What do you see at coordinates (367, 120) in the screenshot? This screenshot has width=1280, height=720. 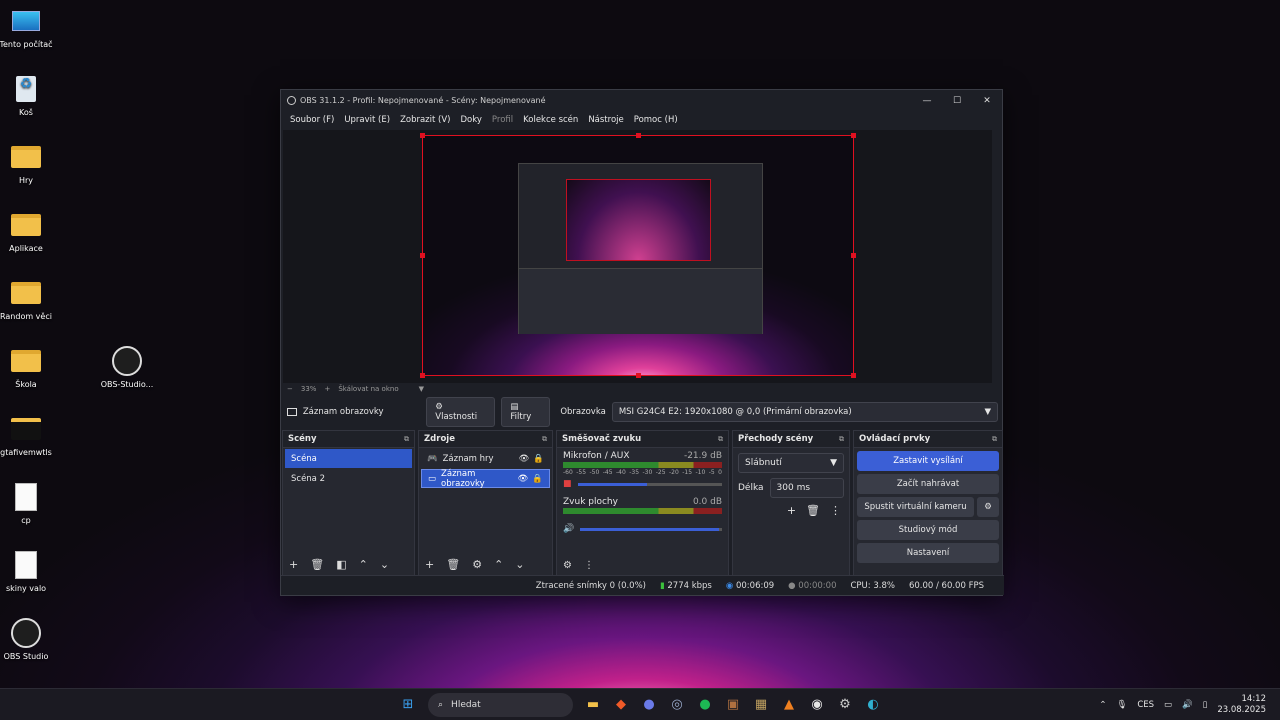 I see `menu-edit: Upravit (E)` at bounding box center [367, 120].